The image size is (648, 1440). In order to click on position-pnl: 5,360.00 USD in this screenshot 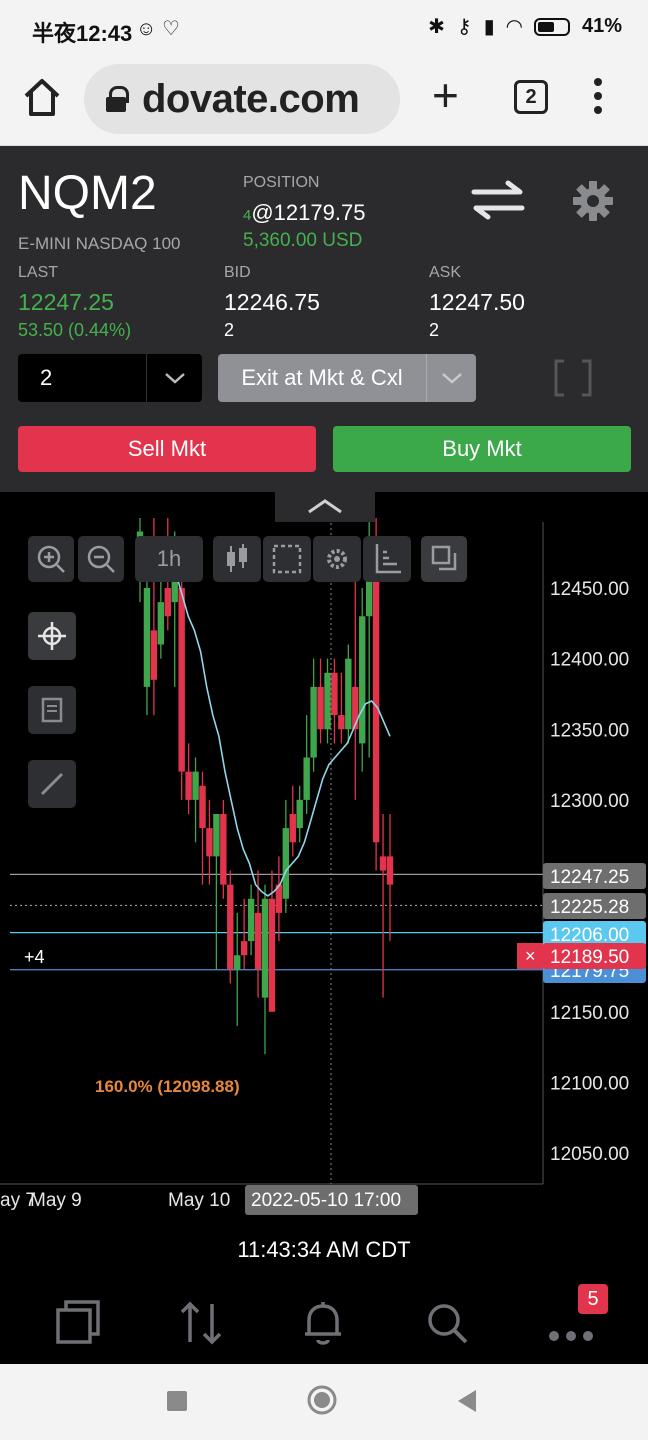, I will do `click(303, 240)`.